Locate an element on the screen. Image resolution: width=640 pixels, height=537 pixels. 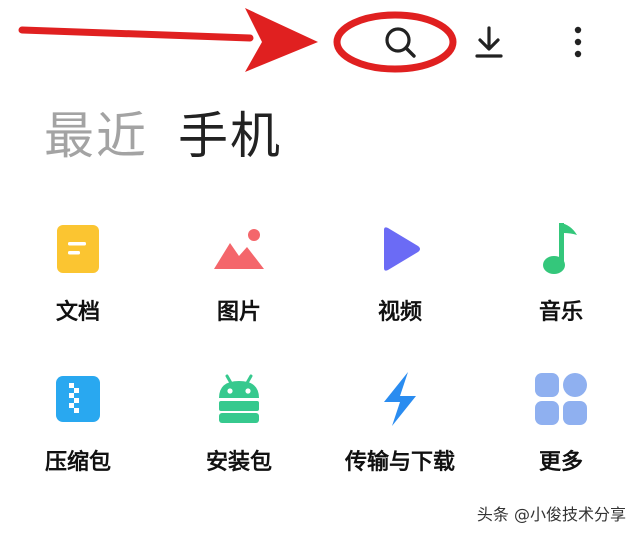
watermark: 头条 @小俊技术分享 is located at coordinates (551, 514).